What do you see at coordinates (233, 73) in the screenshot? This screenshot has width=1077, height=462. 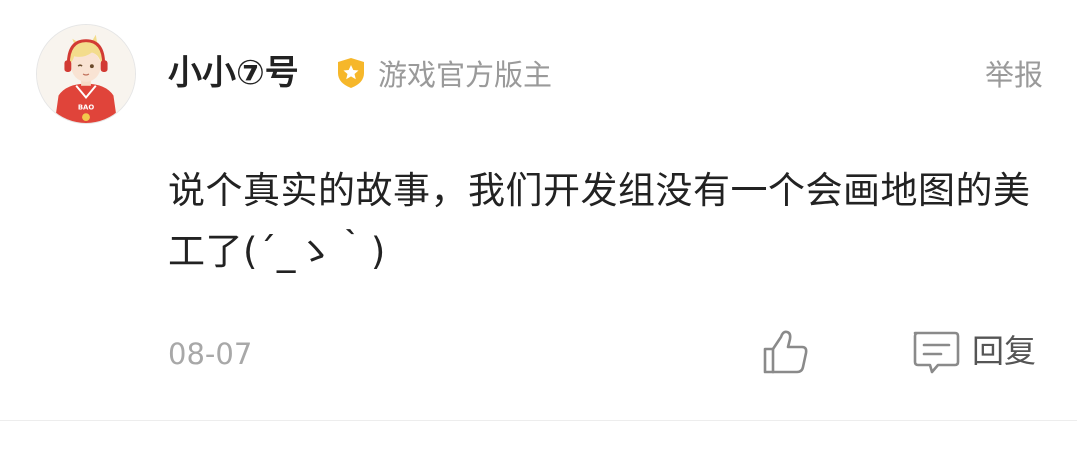 I see `username: 小小⑦号` at bounding box center [233, 73].